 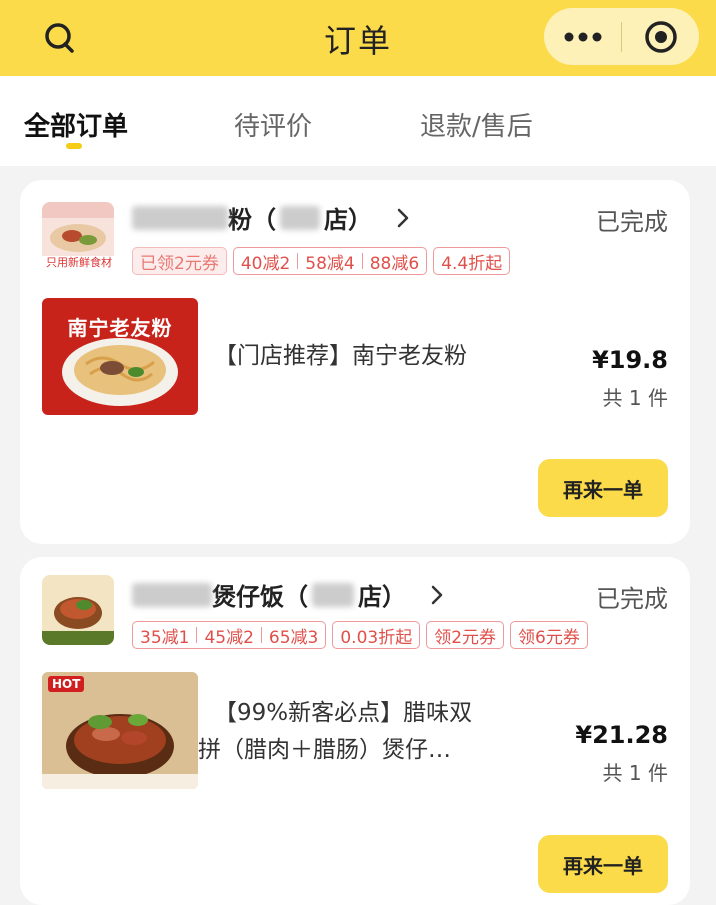 I want to click on close-mini-program-button, so click(x=660, y=36).